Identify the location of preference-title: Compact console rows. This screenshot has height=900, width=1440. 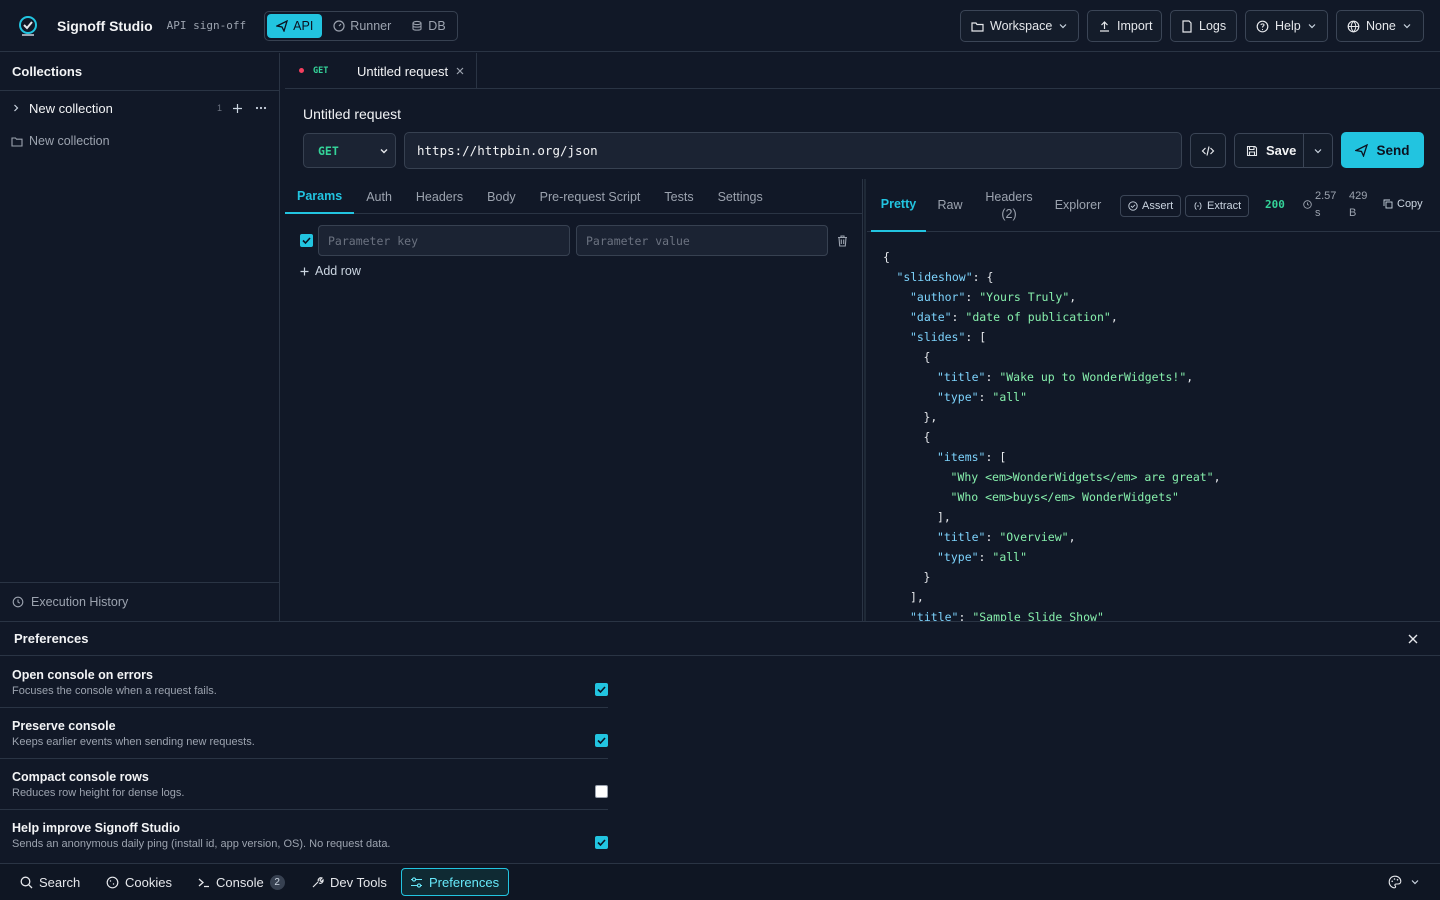
(80, 777).